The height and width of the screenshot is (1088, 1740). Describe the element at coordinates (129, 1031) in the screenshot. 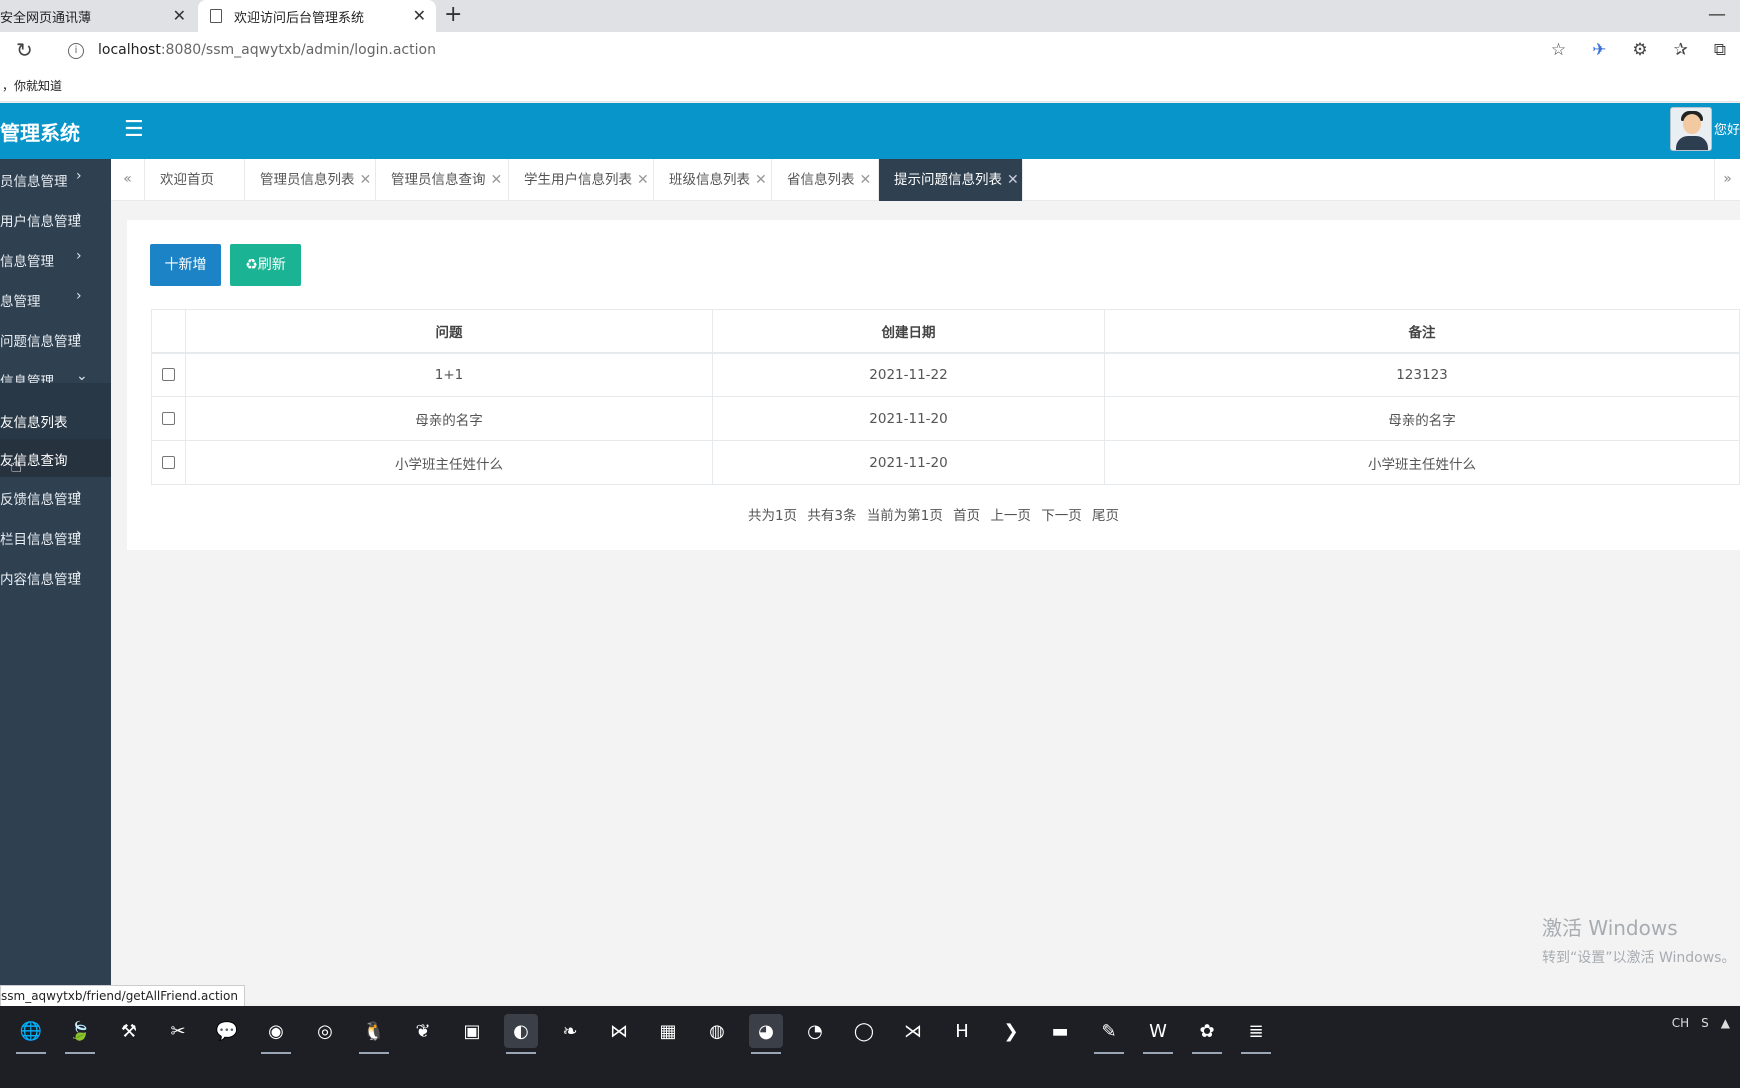

I see `tool-app-icon: ⚒` at that location.